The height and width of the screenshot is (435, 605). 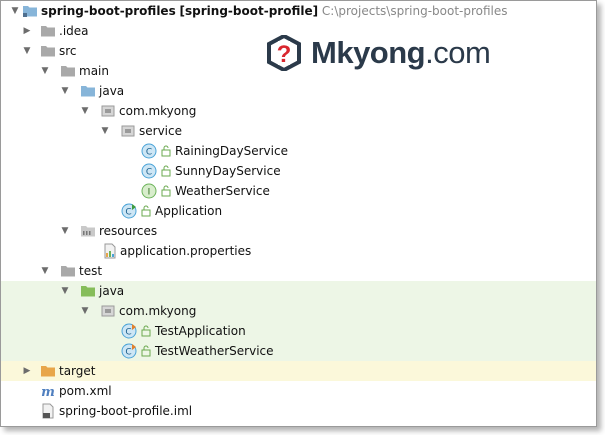 I want to click on project-path: C:\projects\spring-boot-profiles, so click(x=414, y=11).